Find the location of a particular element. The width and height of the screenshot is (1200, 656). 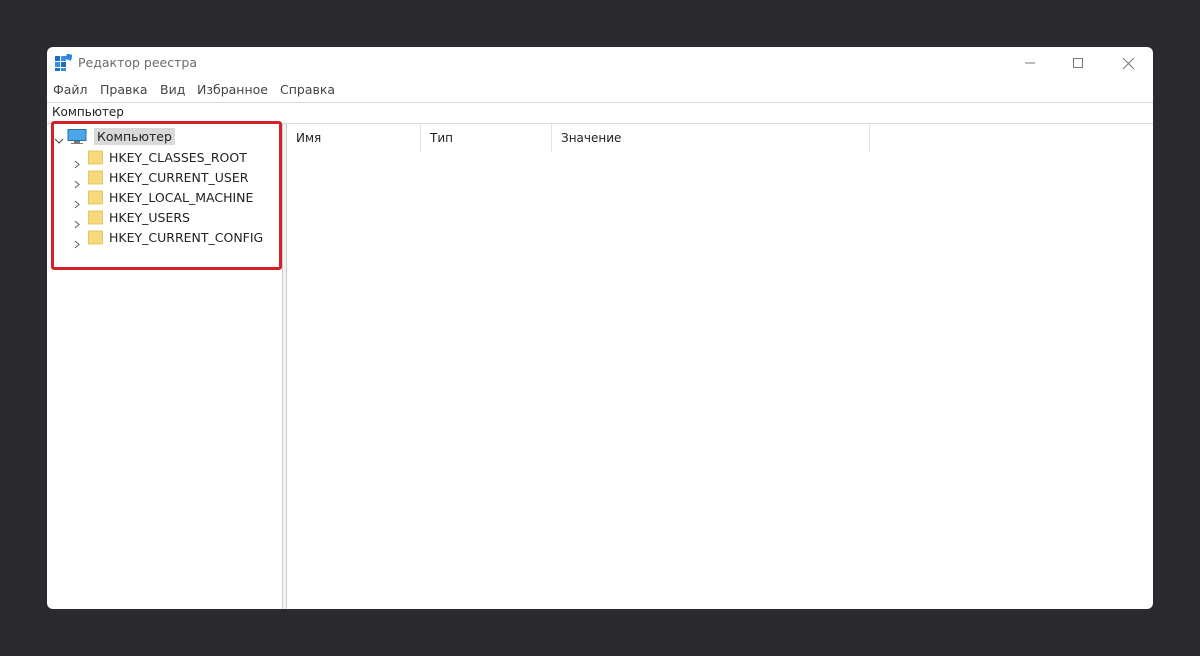

title-bar: Редактор реестра is located at coordinates (600, 63).